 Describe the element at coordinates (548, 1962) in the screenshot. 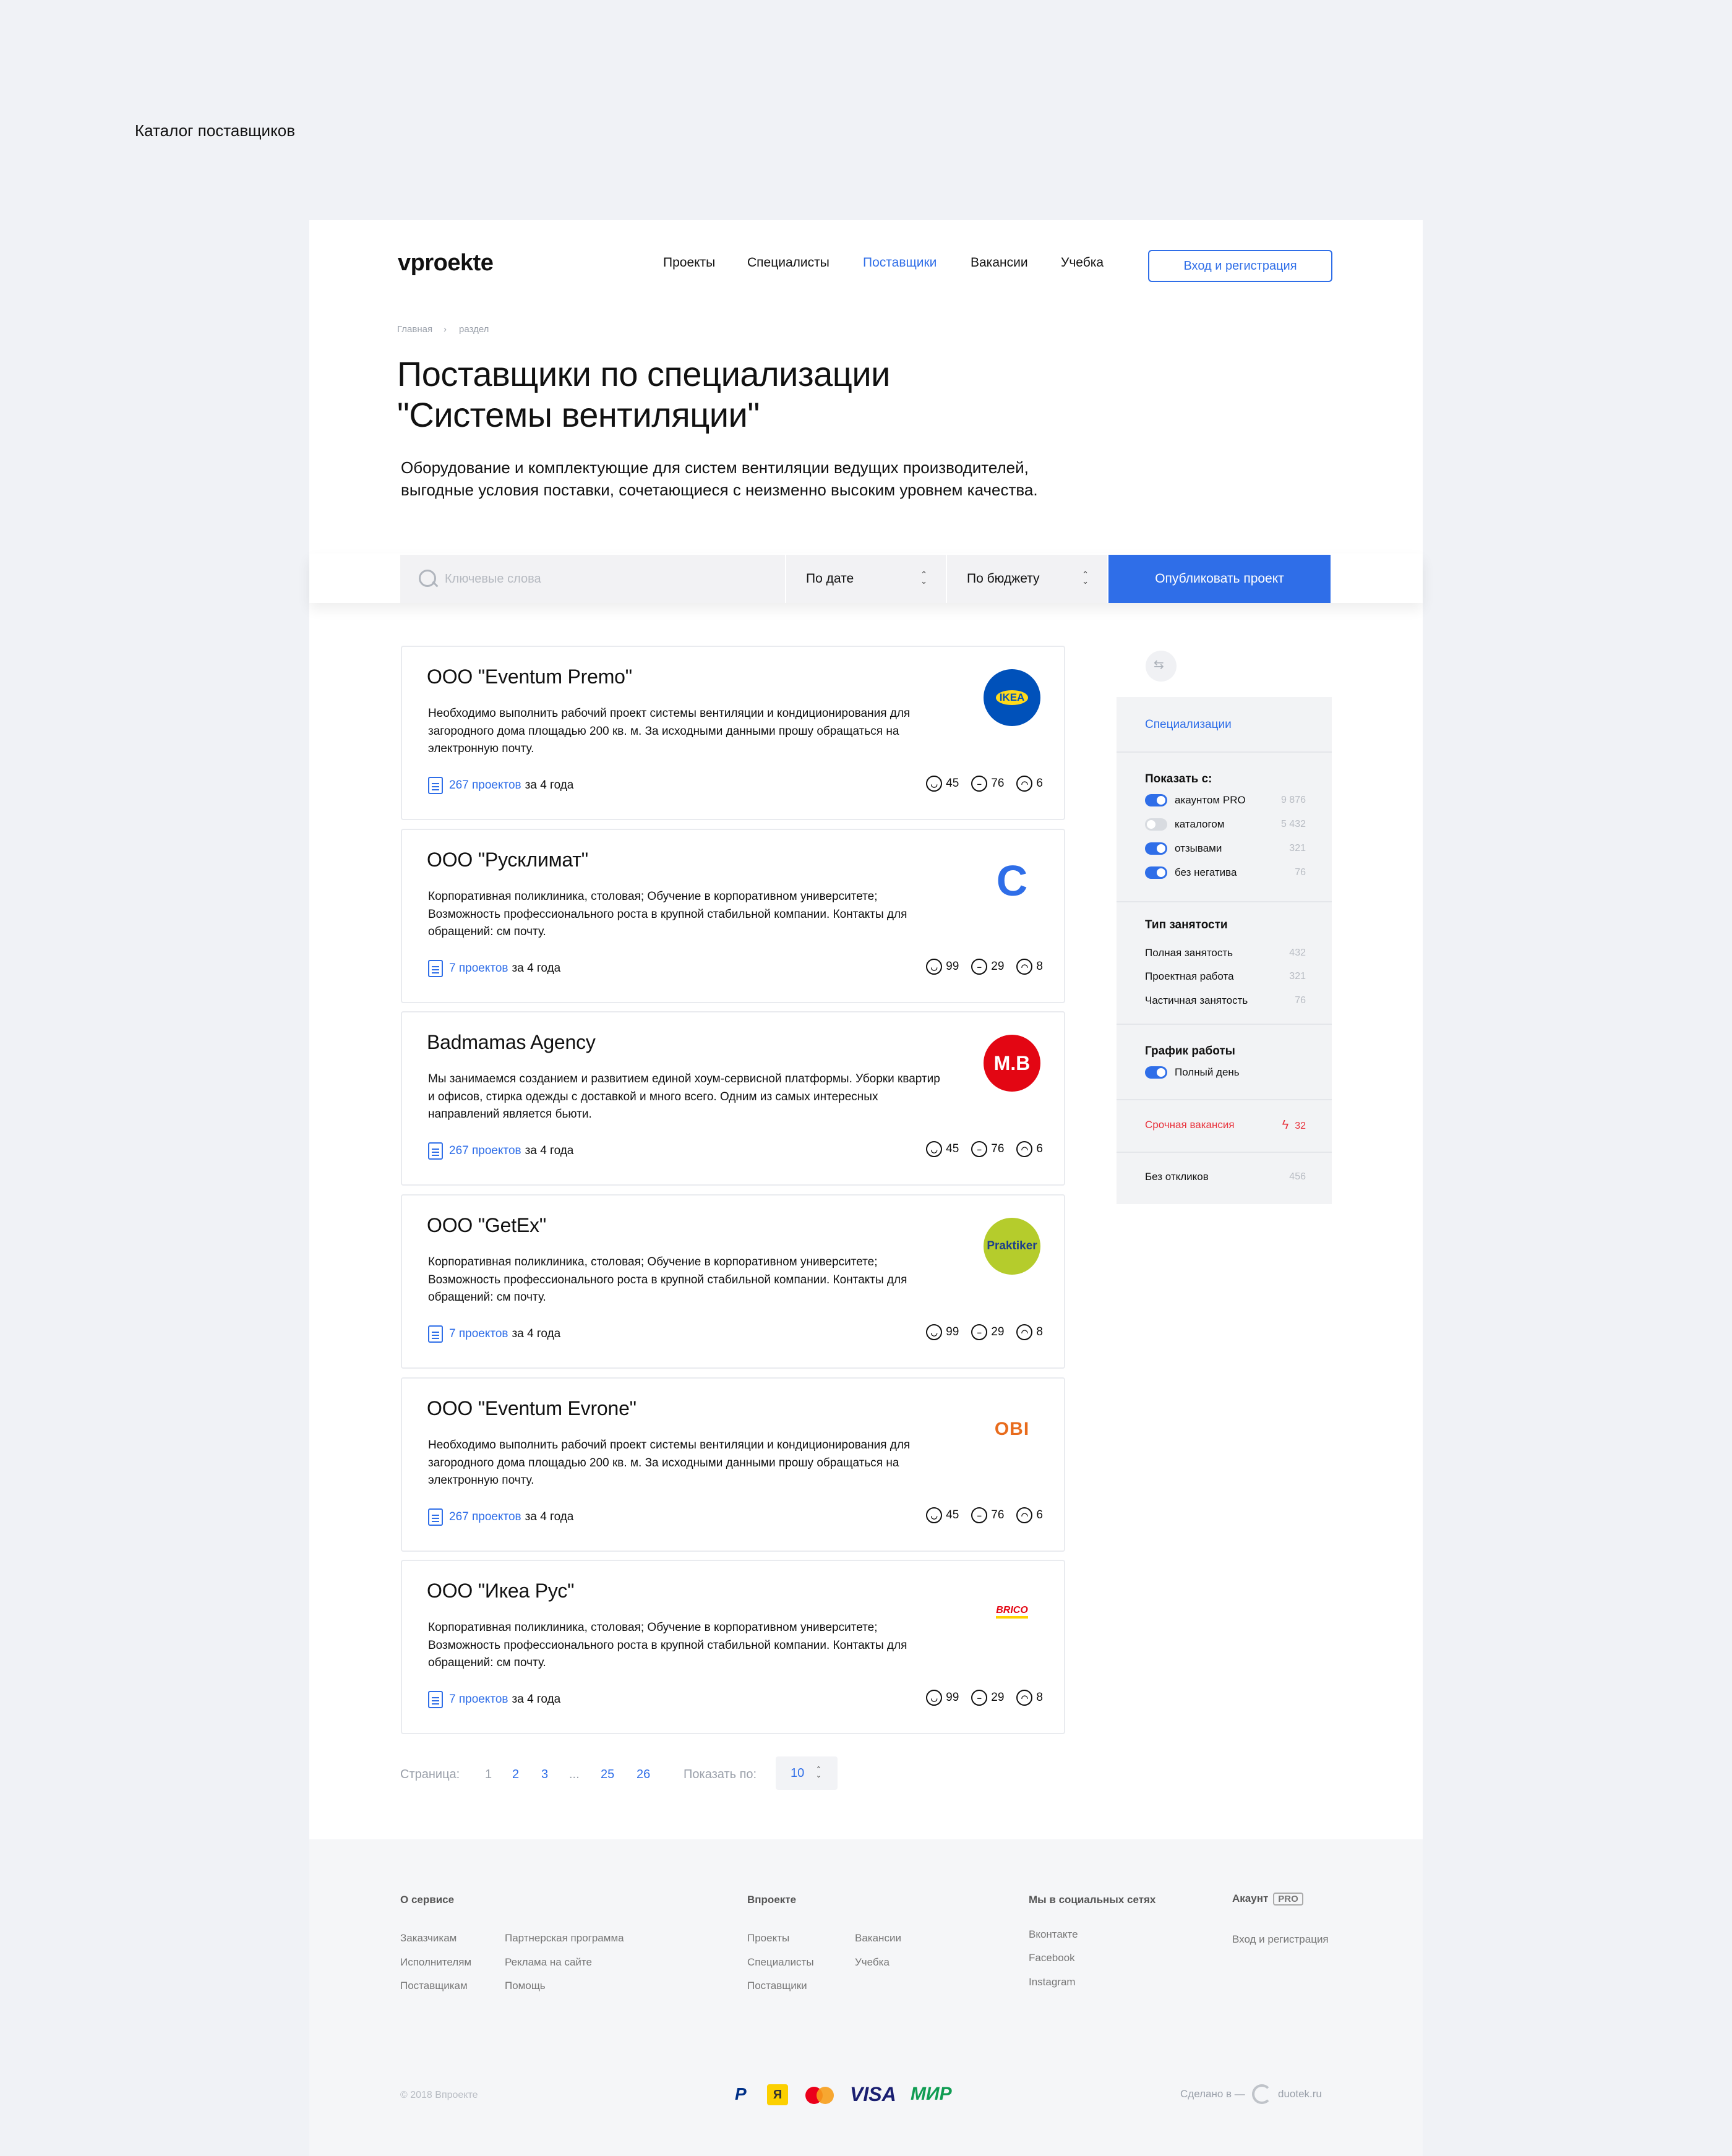

I see `footer-link: Реклама на сайте` at that location.